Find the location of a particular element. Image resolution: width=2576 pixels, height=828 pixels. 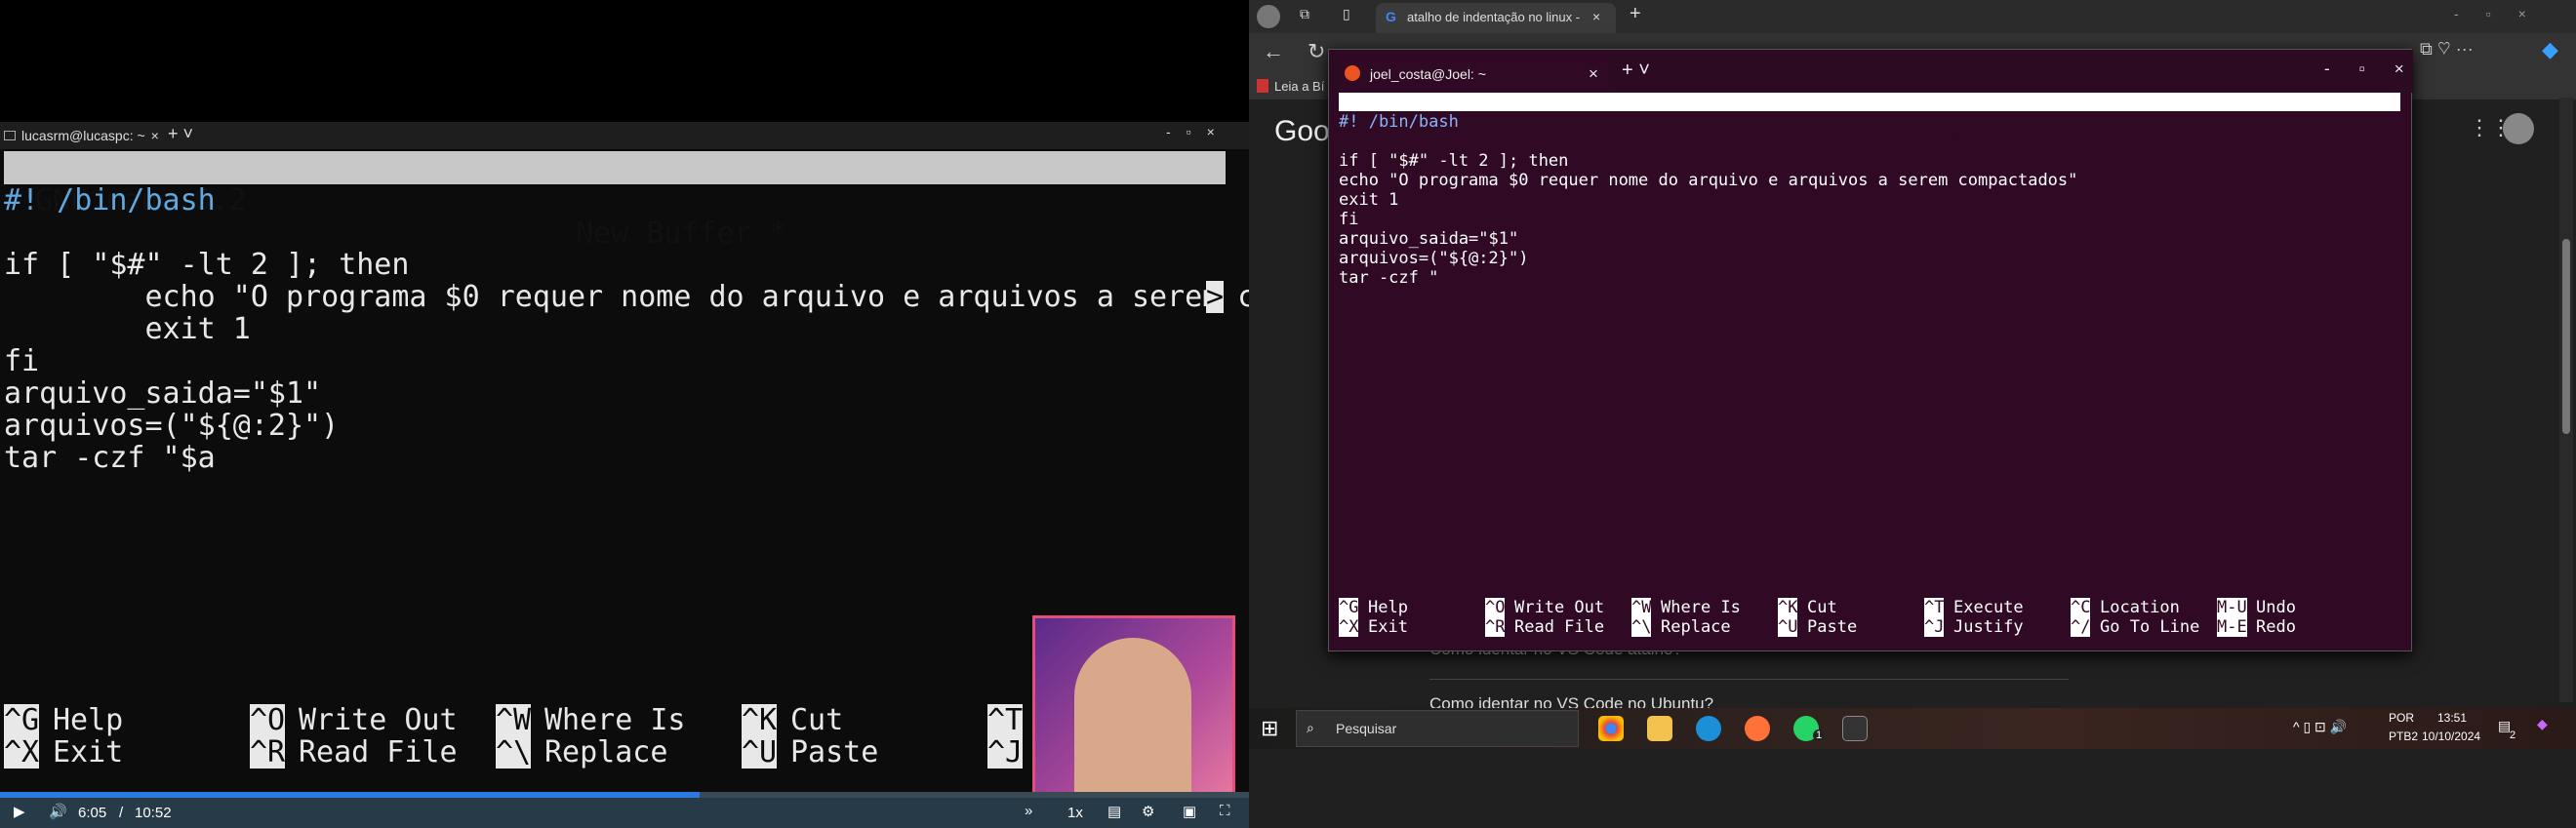

fullscreen-icon: ⛶ is located at coordinates (1225, 811).